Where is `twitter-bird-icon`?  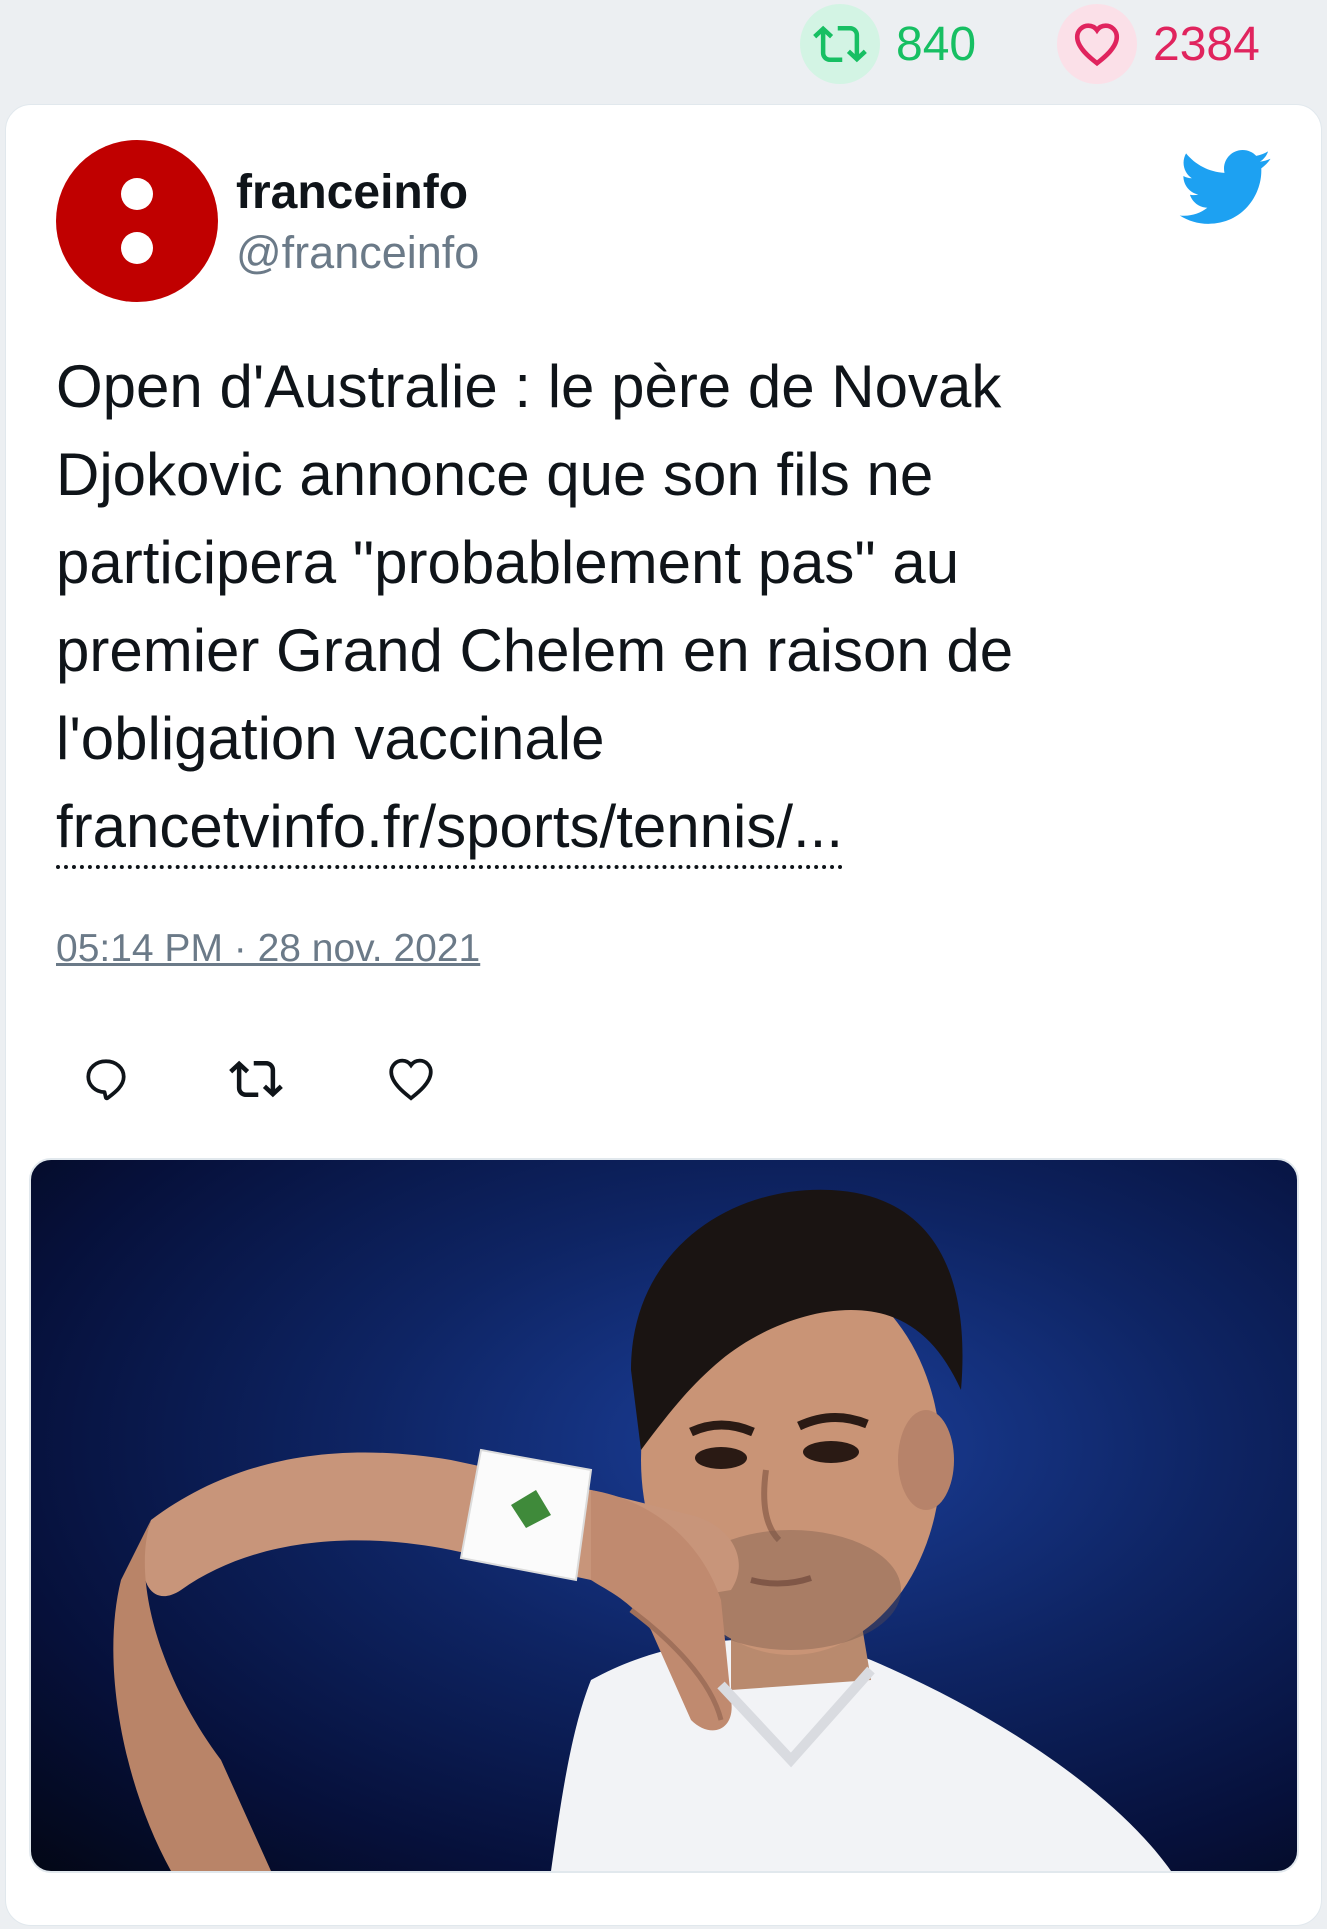 twitter-bird-icon is located at coordinates (1224, 187).